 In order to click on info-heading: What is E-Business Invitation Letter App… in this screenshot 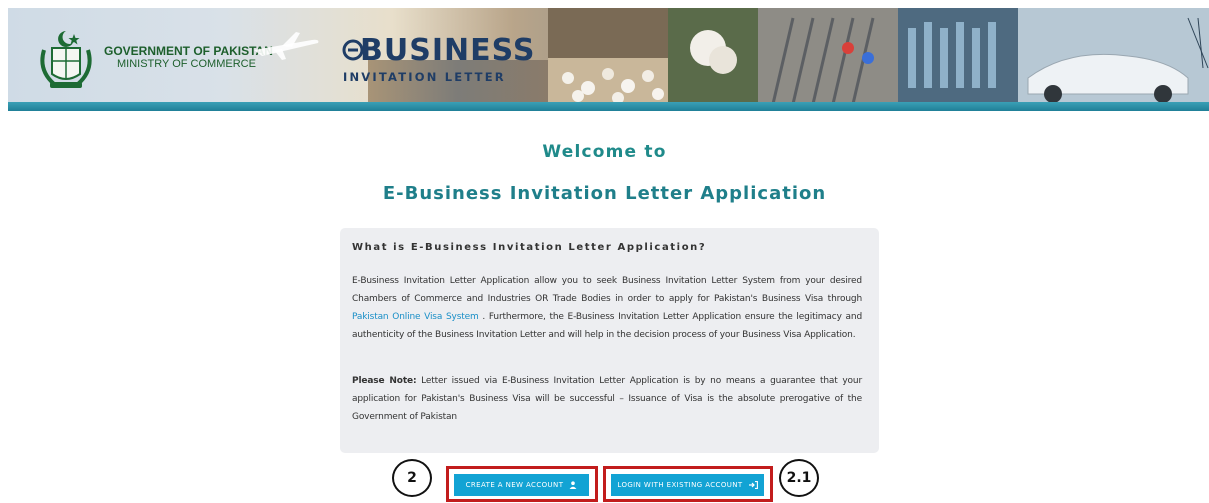, I will do `click(529, 247)`.